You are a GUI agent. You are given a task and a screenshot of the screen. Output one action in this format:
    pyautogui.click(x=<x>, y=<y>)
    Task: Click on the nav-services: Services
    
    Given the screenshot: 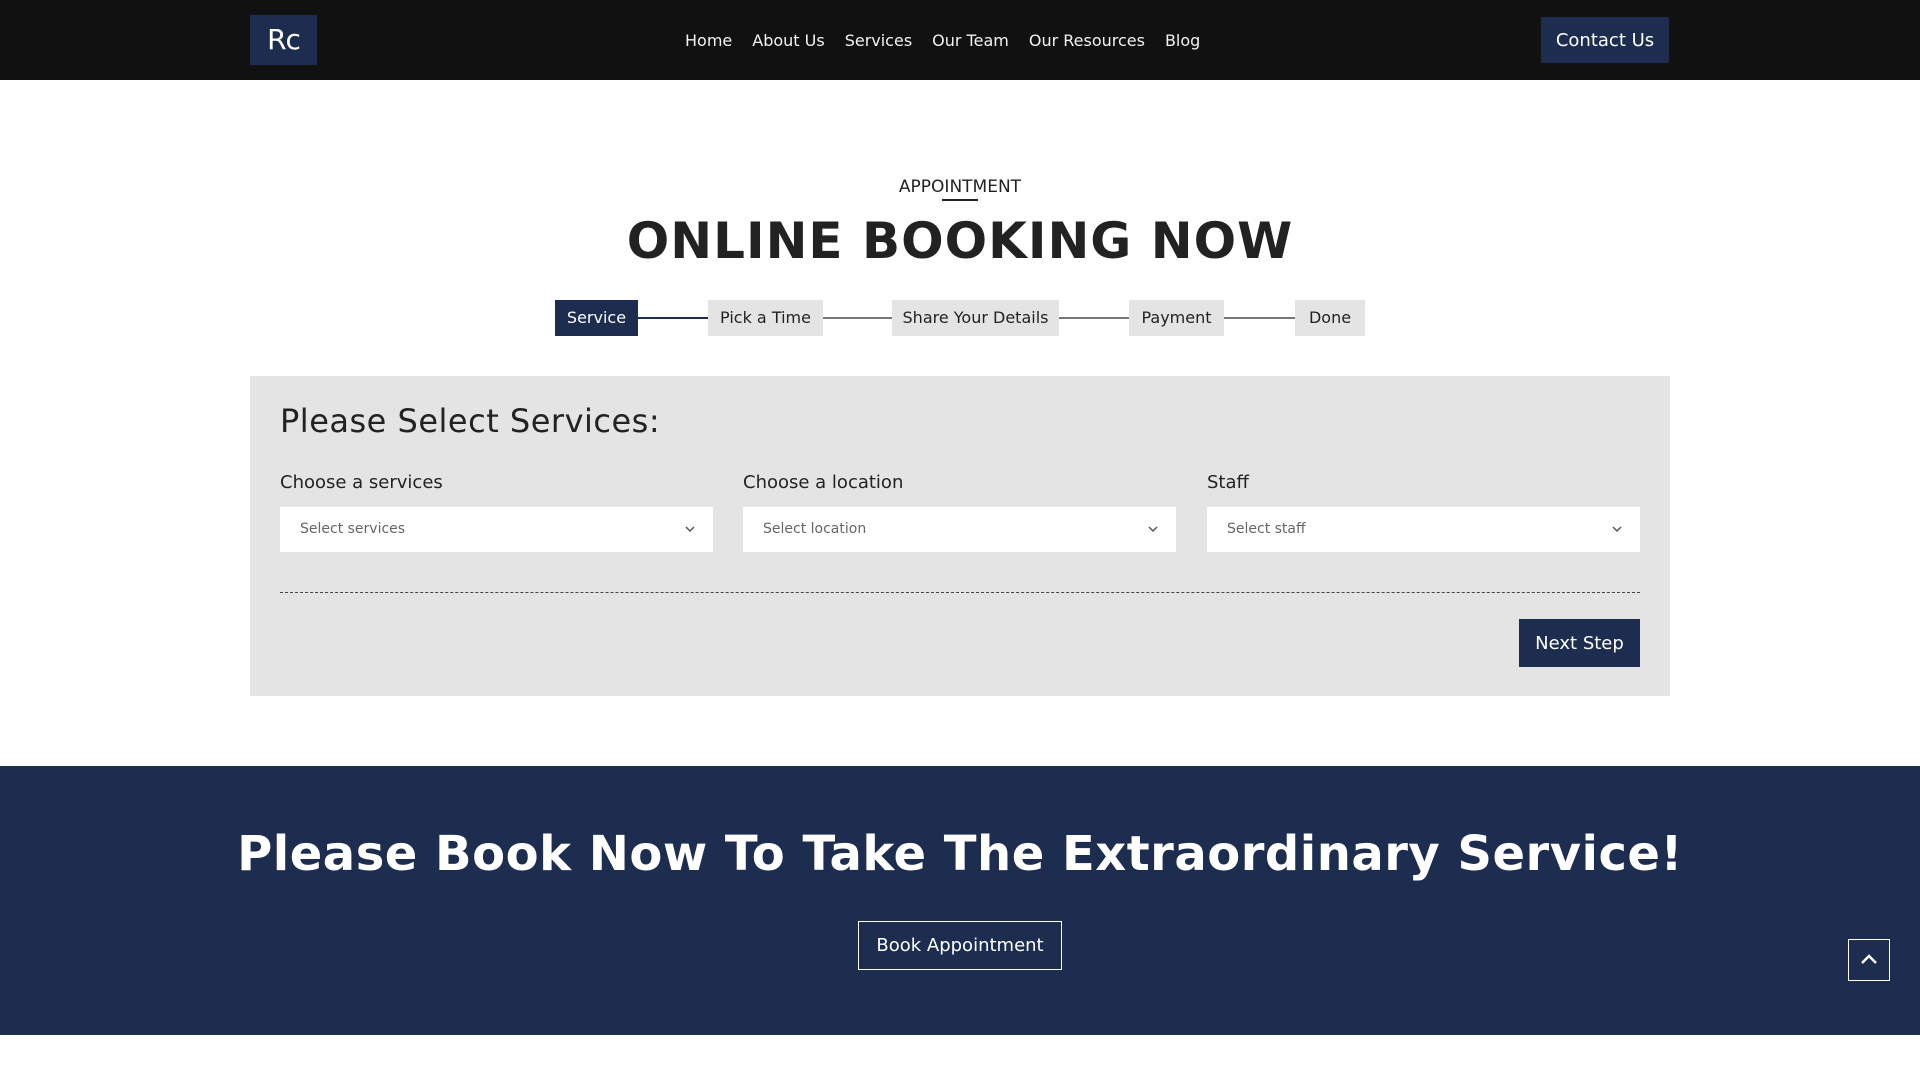 What is the action you would take?
    pyautogui.click(x=878, y=40)
    